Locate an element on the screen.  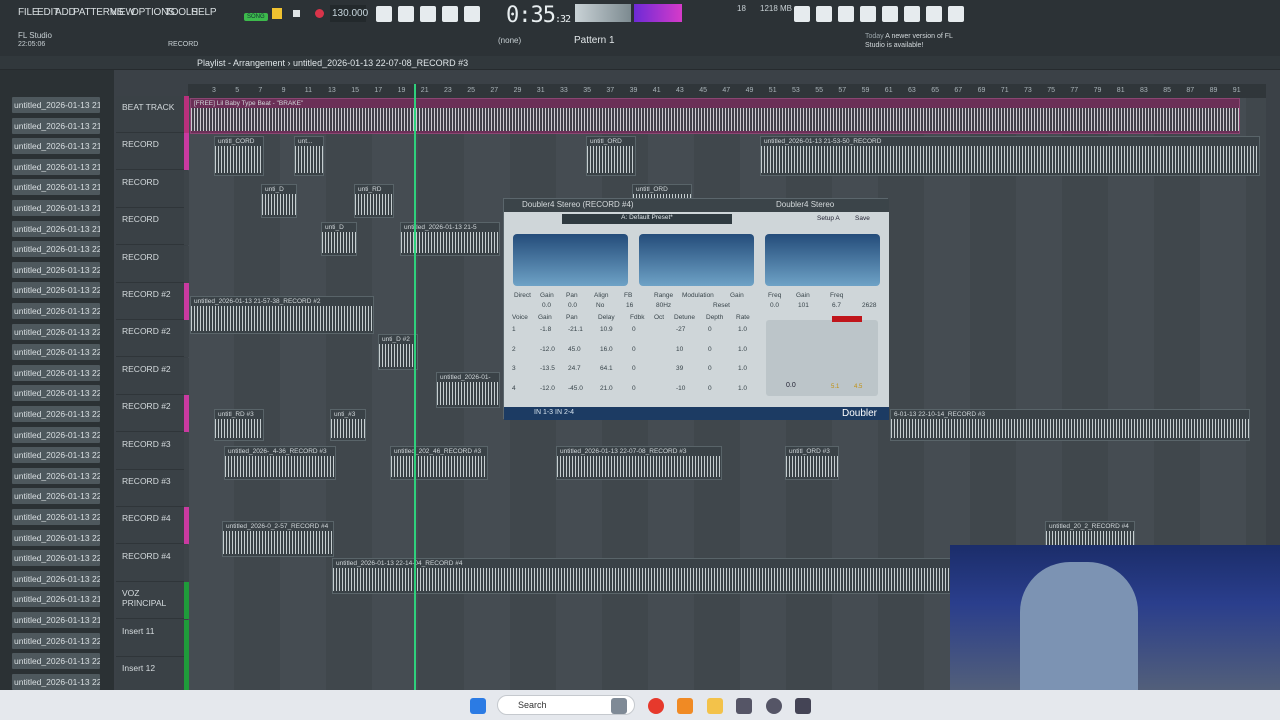
setup-button: Setup A is located at coordinates (828, 218).